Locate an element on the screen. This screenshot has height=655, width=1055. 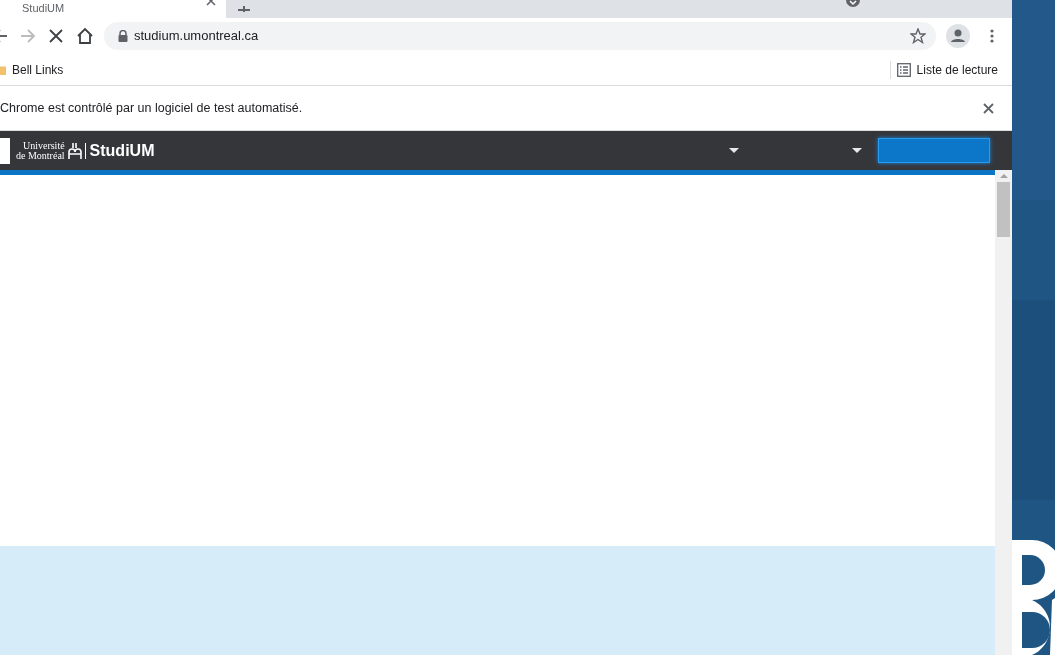
home-icon is located at coordinates (85, 36).